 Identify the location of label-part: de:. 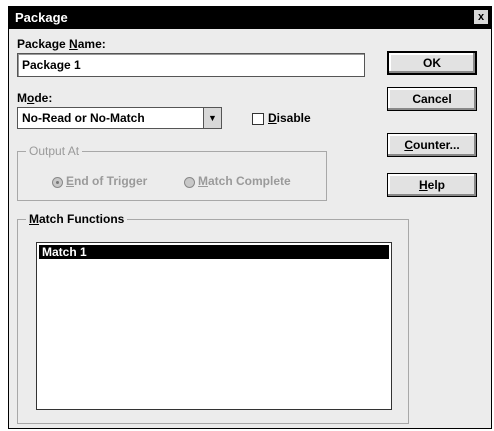
(43, 98).